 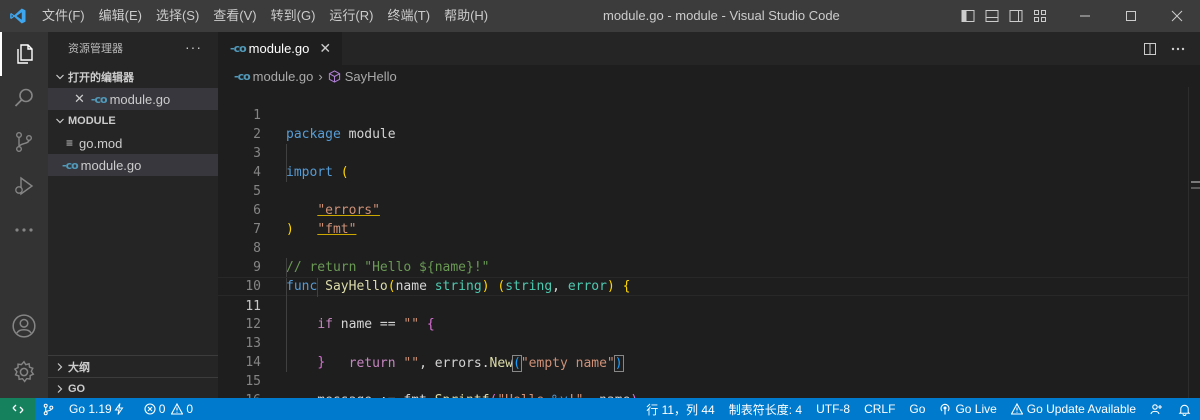 What do you see at coordinates (133, 143) in the screenshot?
I see `file-item-go-mod: ≡ go.mod` at bounding box center [133, 143].